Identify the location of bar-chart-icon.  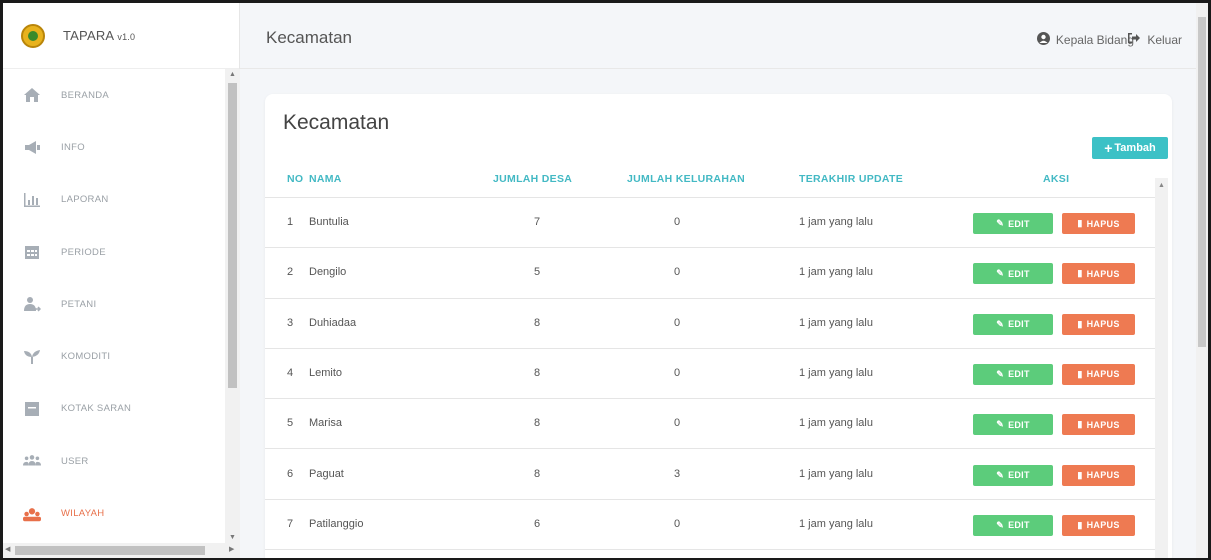
(32, 200).